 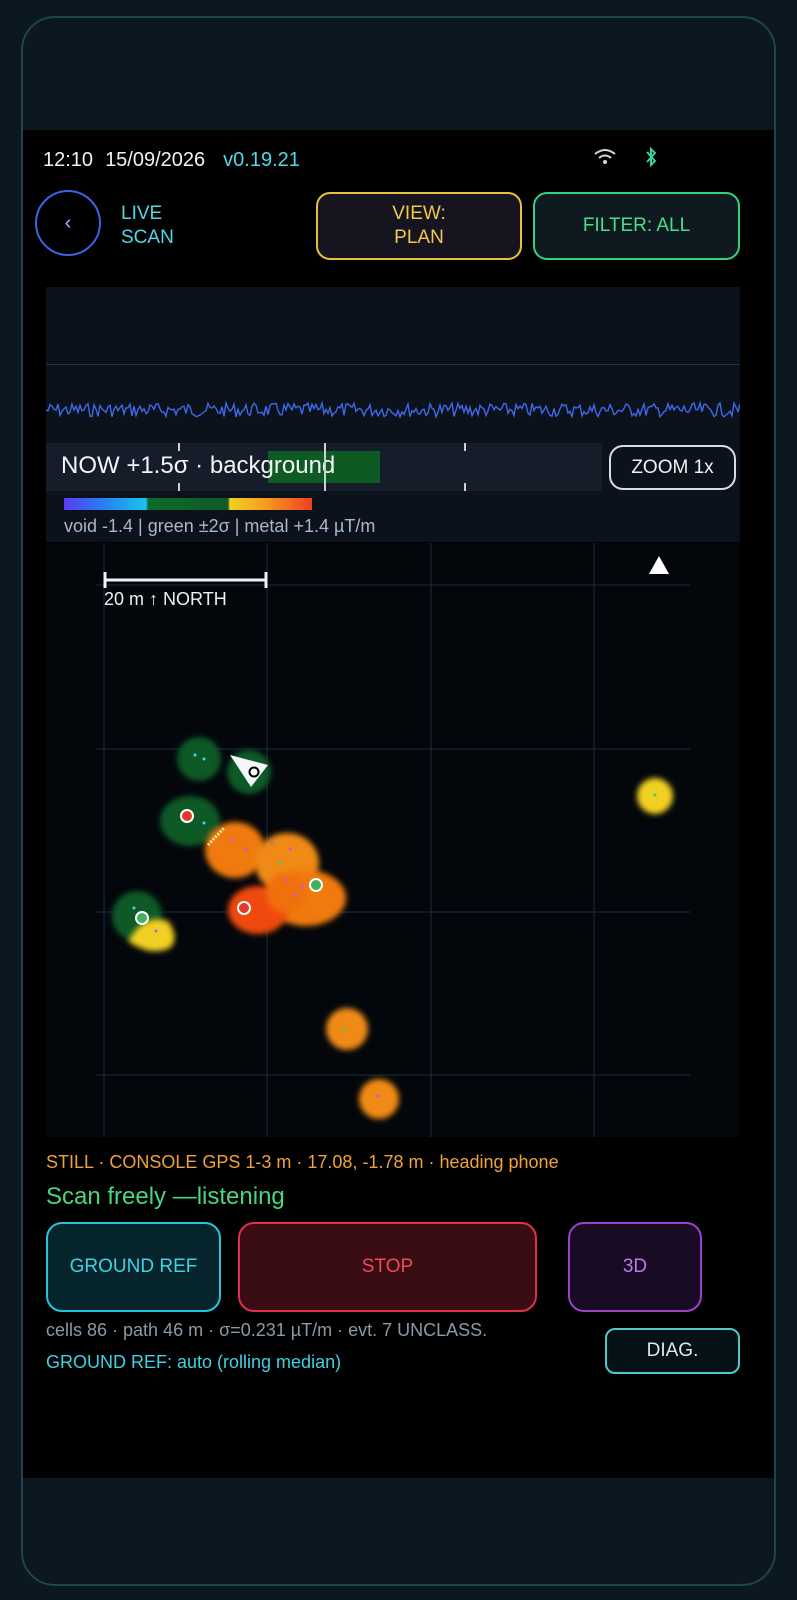 What do you see at coordinates (636, 226) in the screenshot?
I see `filter-button: FILTER: ALL` at bounding box center [636, 226].